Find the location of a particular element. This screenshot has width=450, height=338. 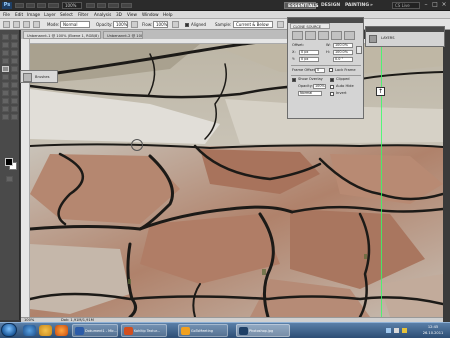

invert-checkbox is located at coordinates (332, 94).